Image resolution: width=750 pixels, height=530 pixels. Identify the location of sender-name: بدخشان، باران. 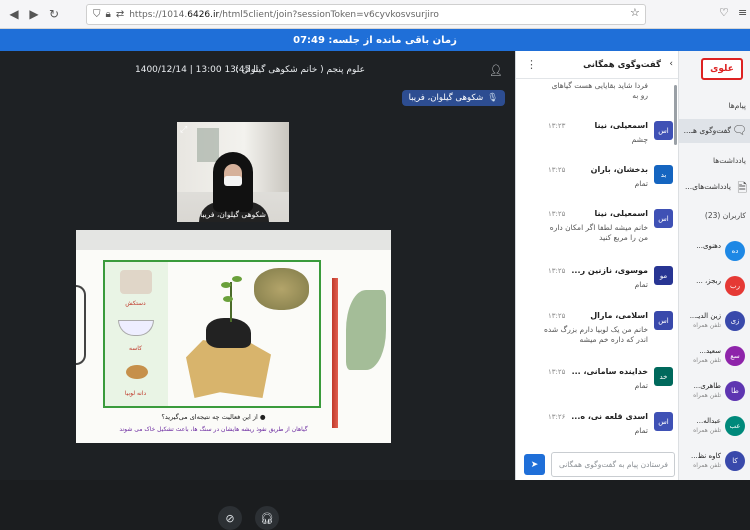
(619, 169).